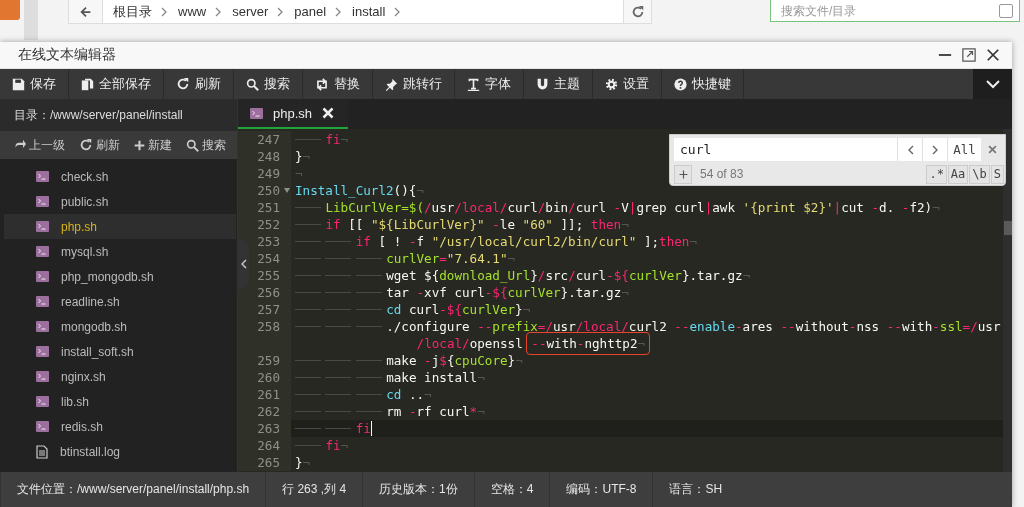 The height and width of the screenshot is (507, 1024). I want to click on minimize-icon, so click(945, 55).